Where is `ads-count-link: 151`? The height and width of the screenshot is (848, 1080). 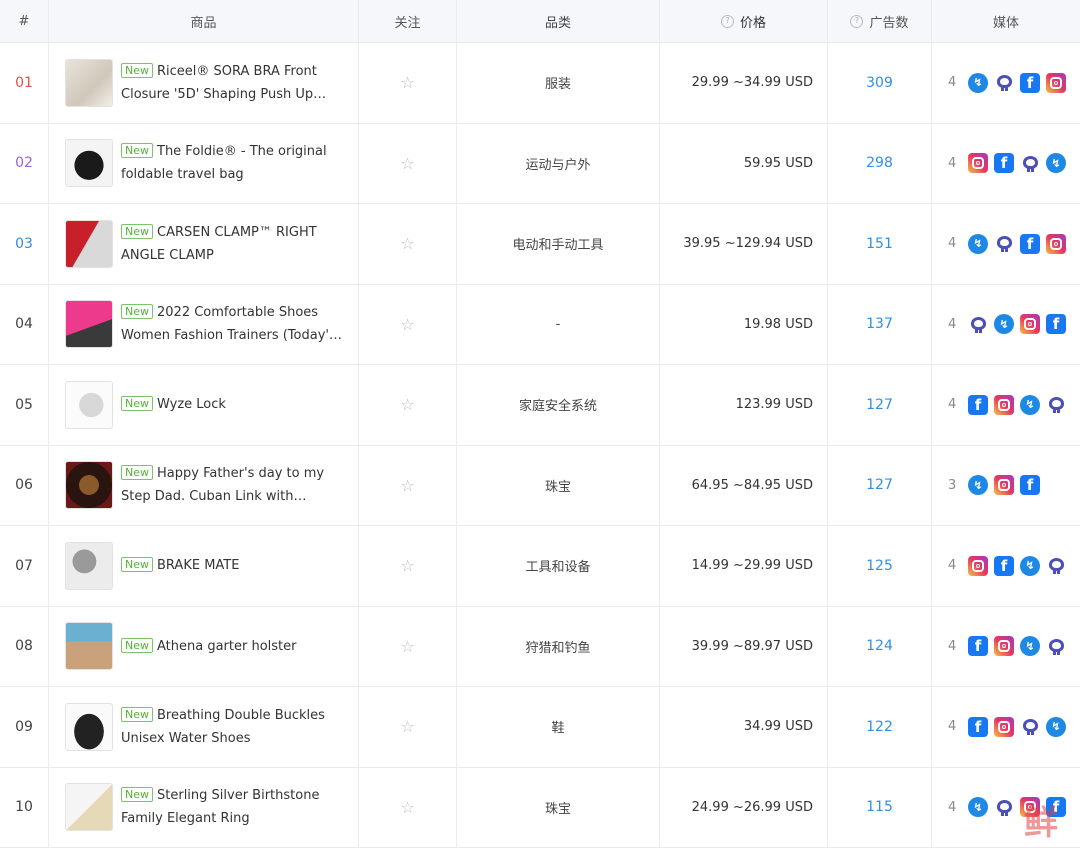 ads-count-link: 151 is located at coordinates (880, 244).